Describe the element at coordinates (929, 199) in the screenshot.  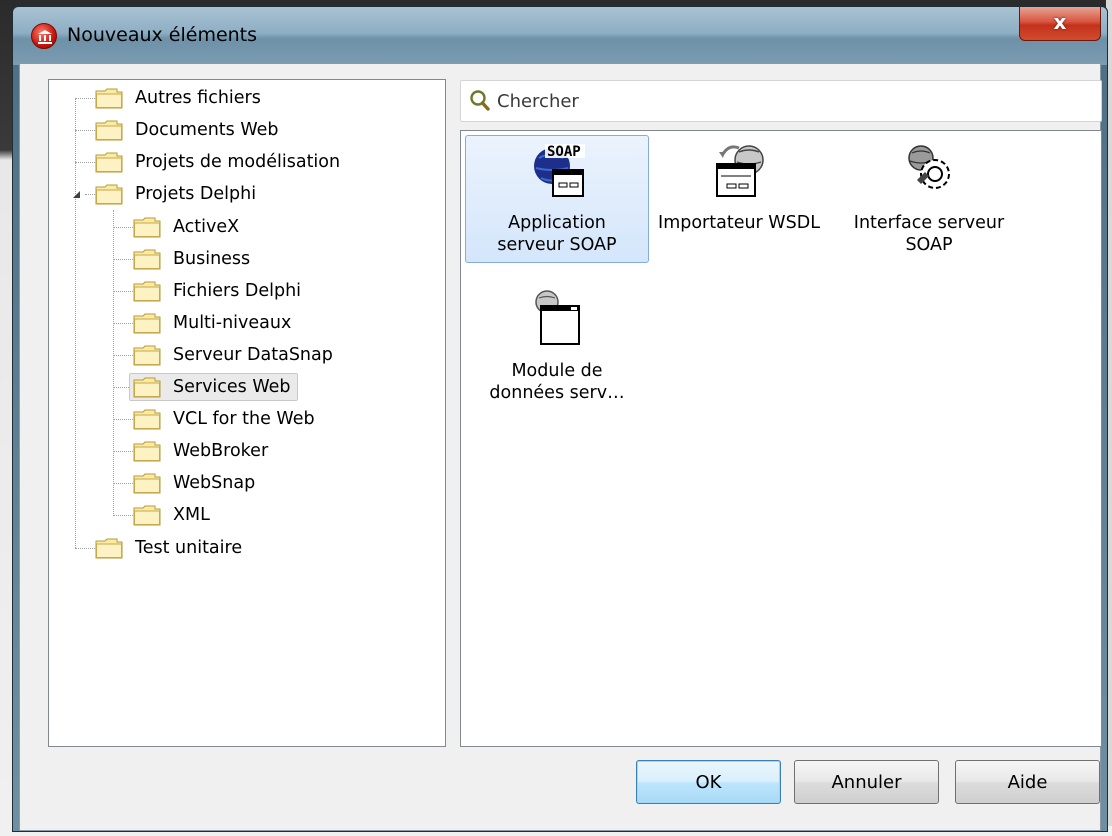
I see `gallery-item-interface-serveur-soap: Interface serveur SOAP` at that location.